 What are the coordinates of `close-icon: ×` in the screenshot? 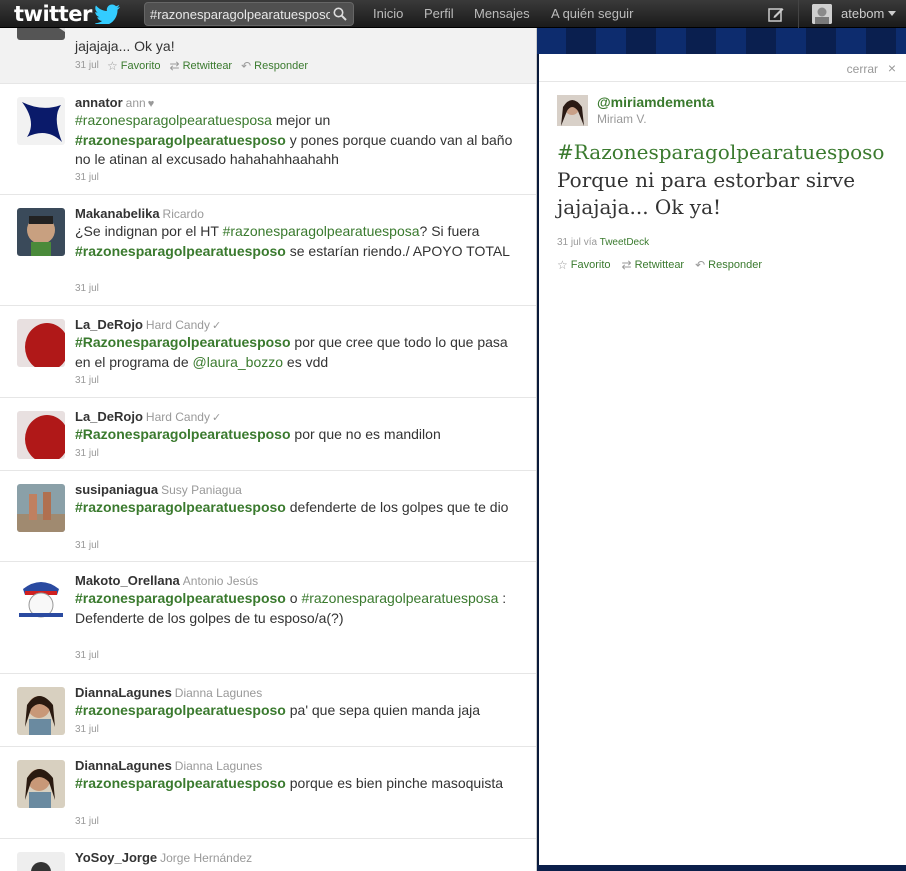 It's located at (892, 68).